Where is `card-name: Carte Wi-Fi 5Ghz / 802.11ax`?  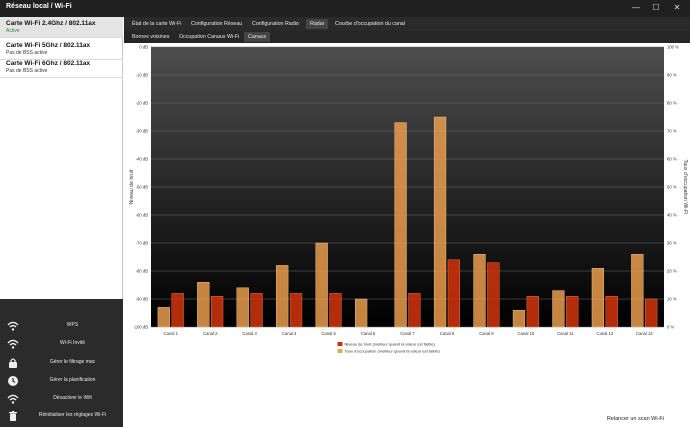 card-name: Carte Wi-Fi 5Ghz / 802.11ax is located at coordinates (48, 45).